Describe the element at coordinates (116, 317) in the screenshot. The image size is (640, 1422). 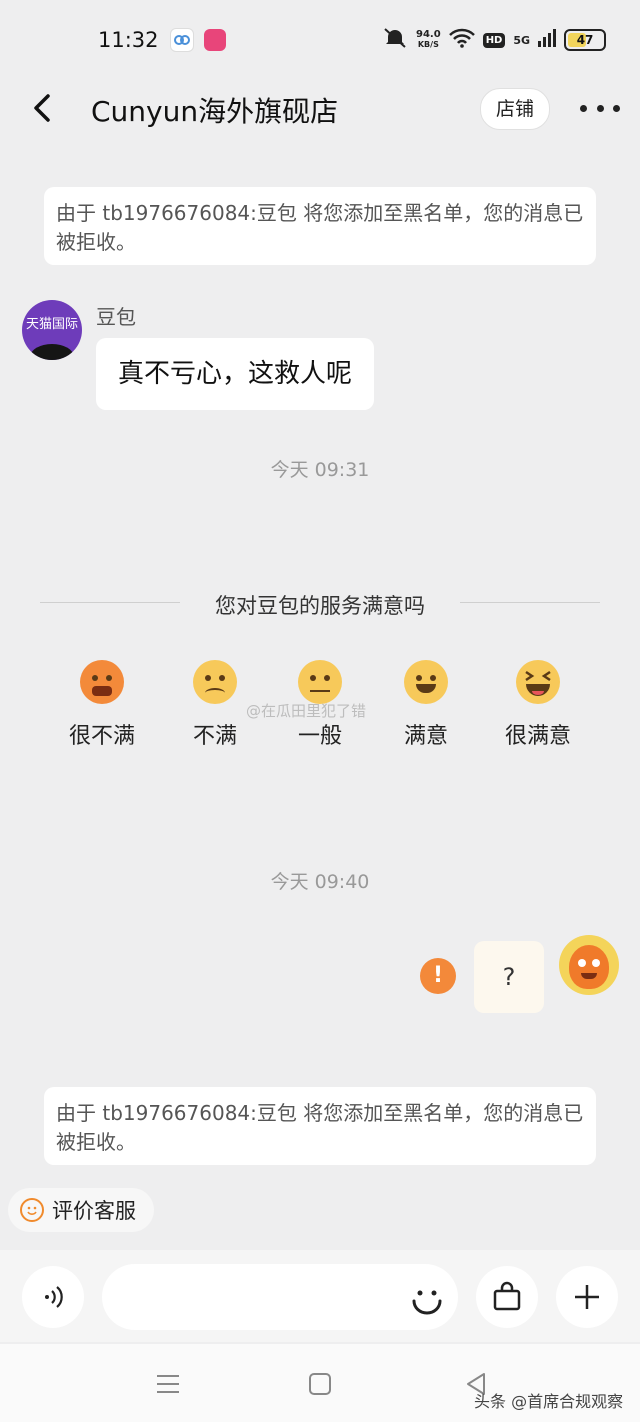
I see `sender-name: 豆包` at that location.